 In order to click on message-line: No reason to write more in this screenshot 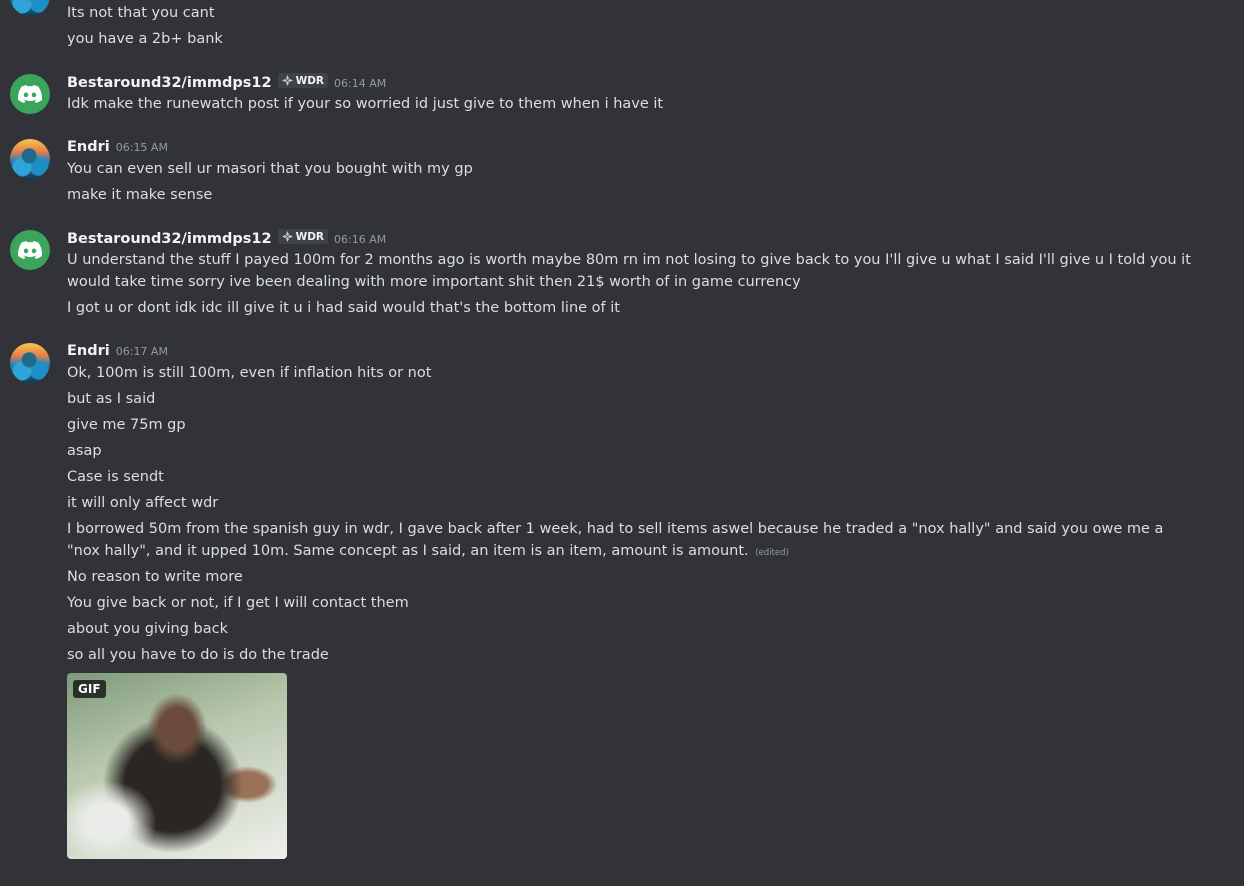, I will do `click(155, 577)`.